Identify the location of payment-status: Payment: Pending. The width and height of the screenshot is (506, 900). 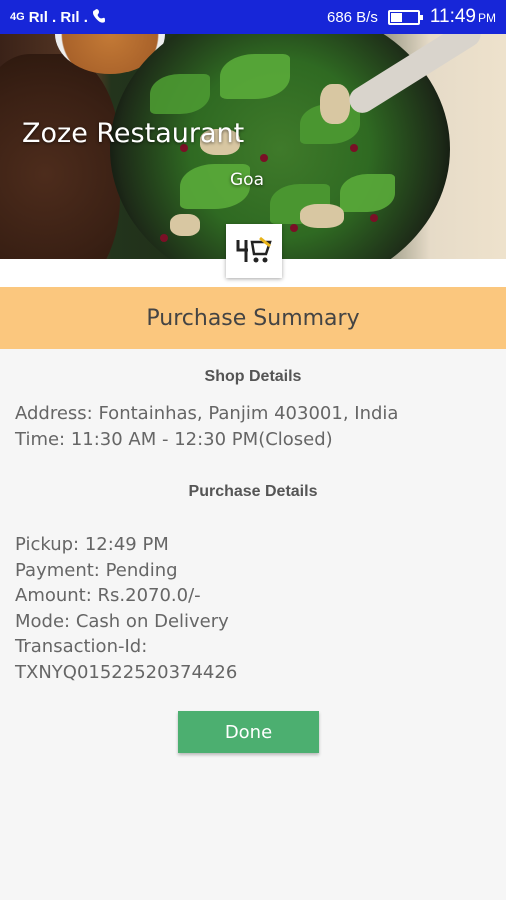
(96, 570).